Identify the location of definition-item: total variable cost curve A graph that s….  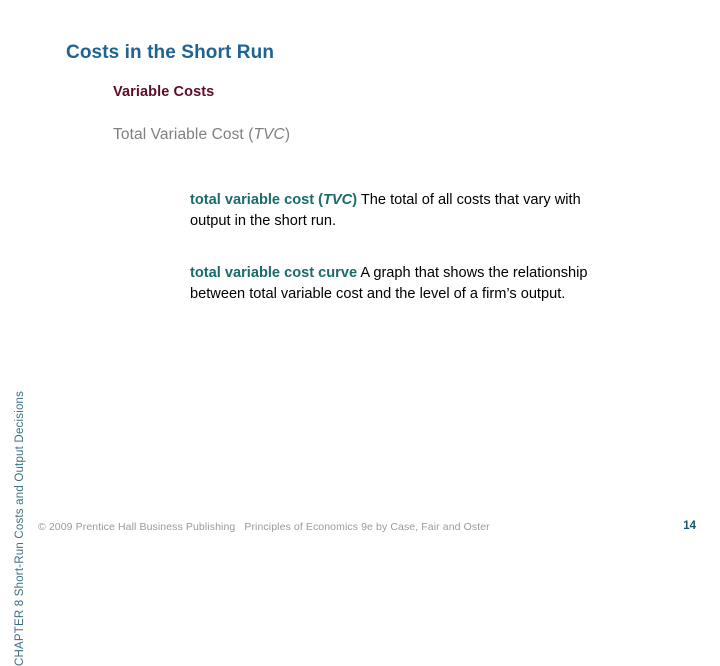
(400, 283).